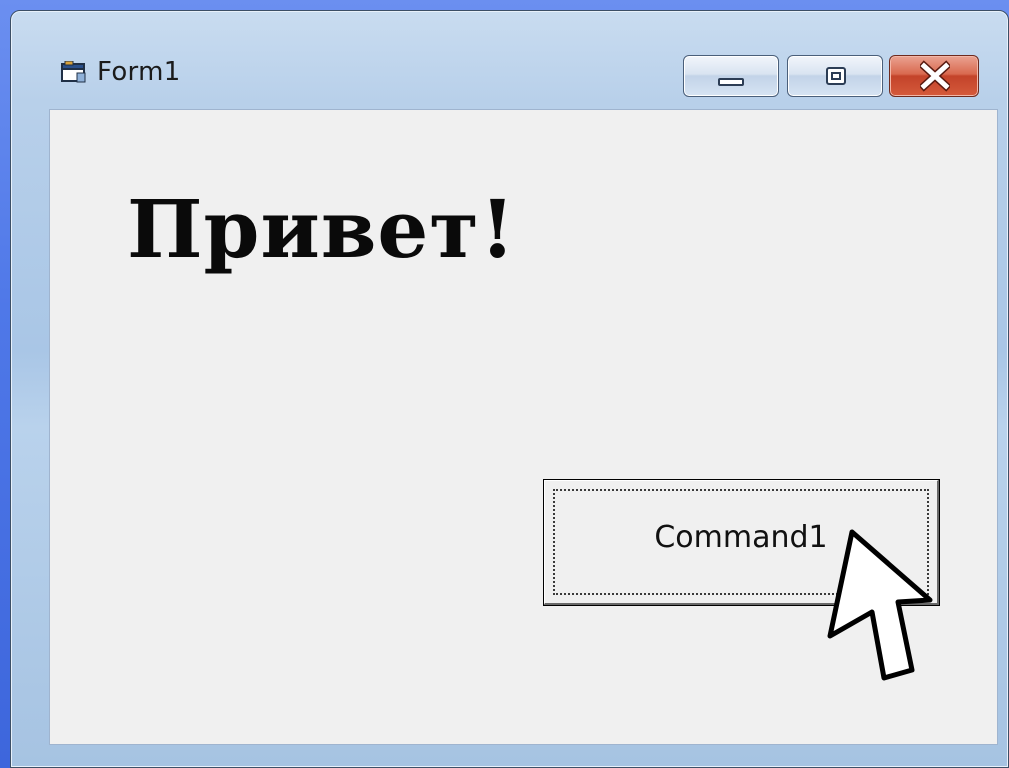 The width and height of the screenshot is (1009, 768). I want to click on form-window-icon, so click(73, 72).